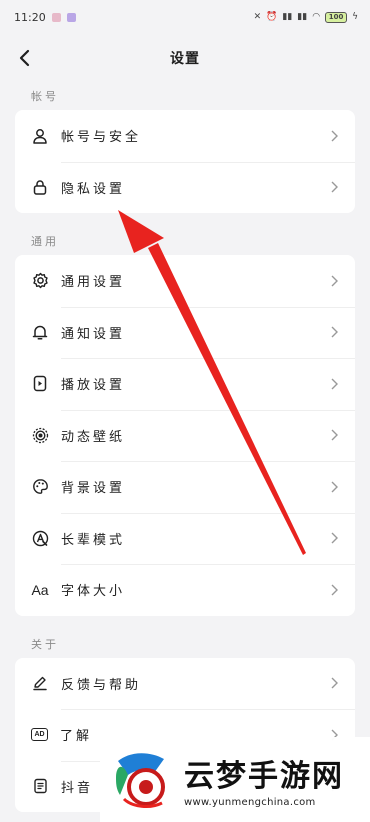 The height and width of the screenshot is (822, 370). I want to click on lock-icon, so click(40, 187).